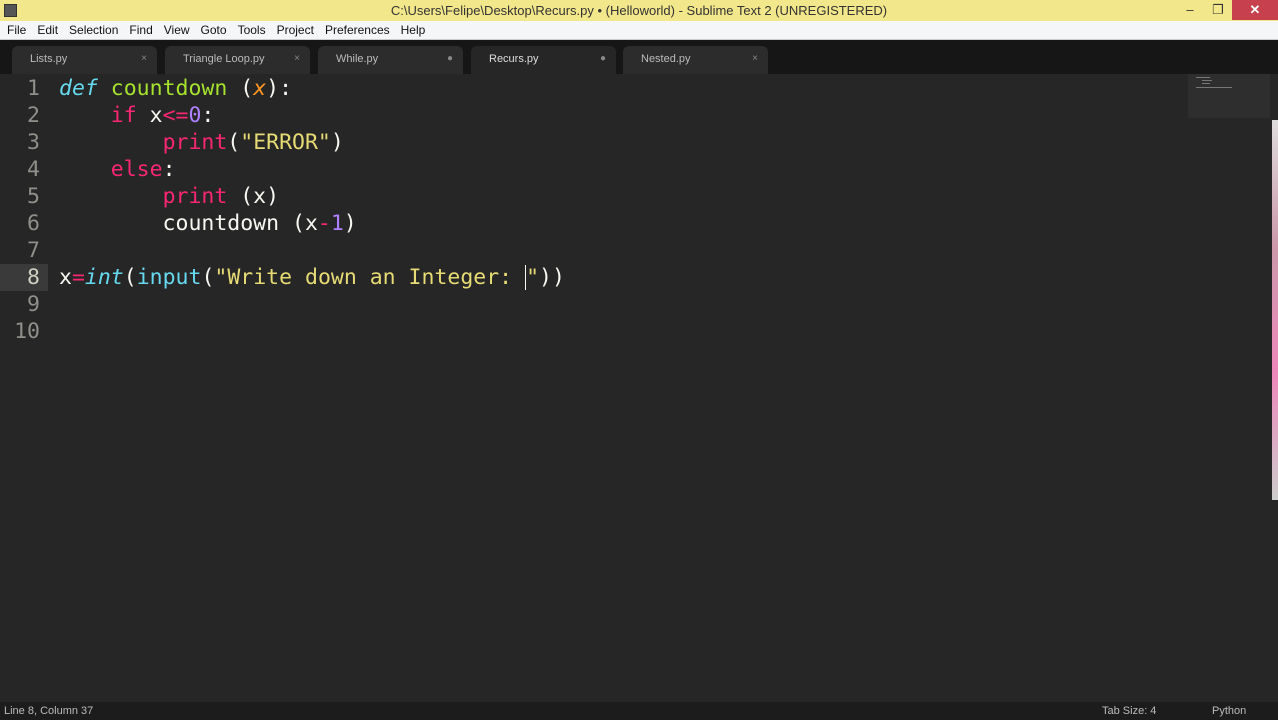  I want to click on code-token: (x), so click(253, 196).